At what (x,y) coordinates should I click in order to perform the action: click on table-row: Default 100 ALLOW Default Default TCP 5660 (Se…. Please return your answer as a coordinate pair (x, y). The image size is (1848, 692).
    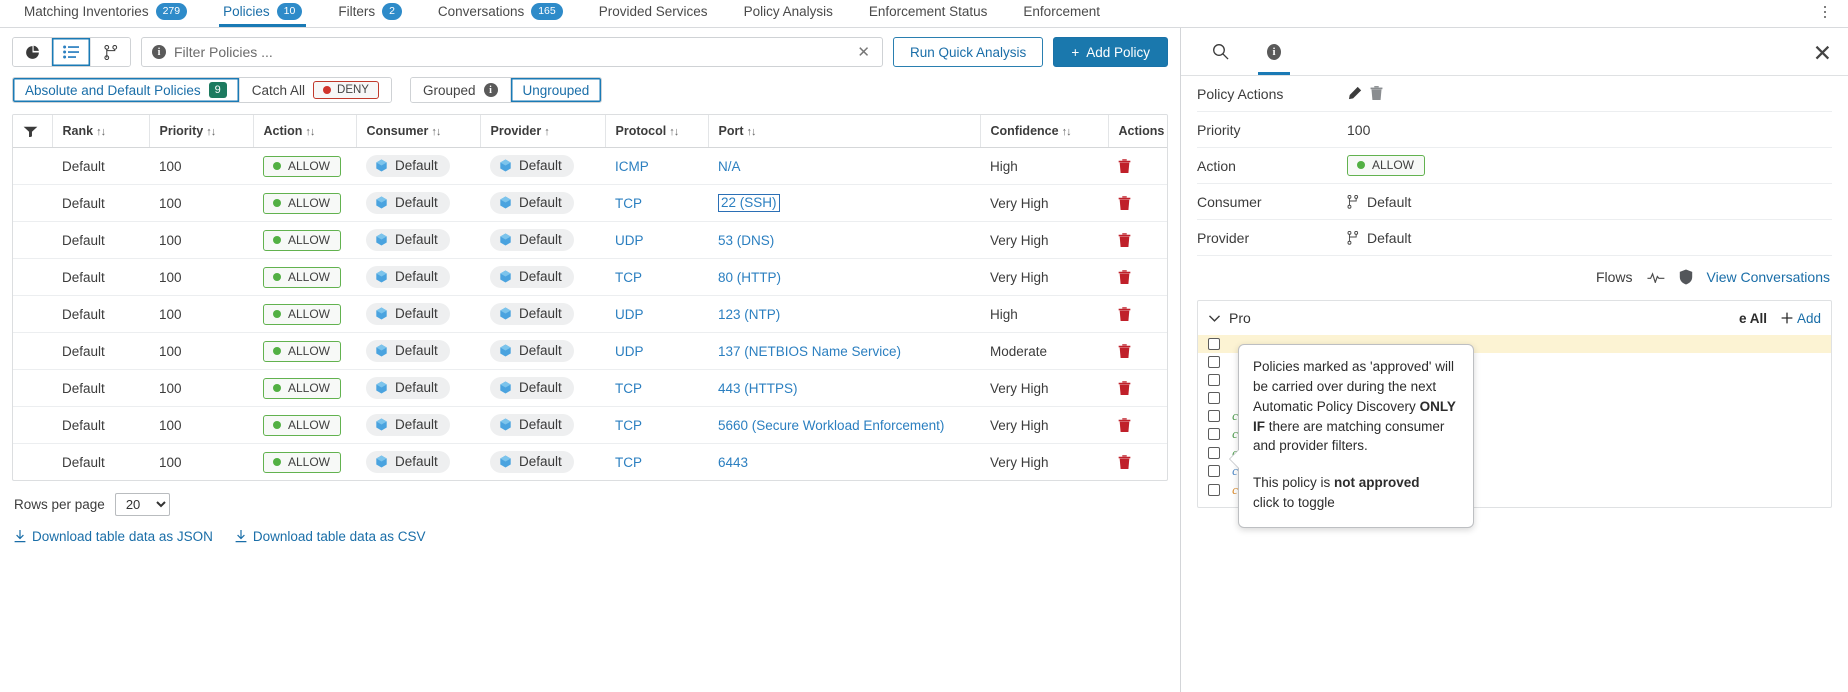
    Looking at the image, I should click on (590, 425).